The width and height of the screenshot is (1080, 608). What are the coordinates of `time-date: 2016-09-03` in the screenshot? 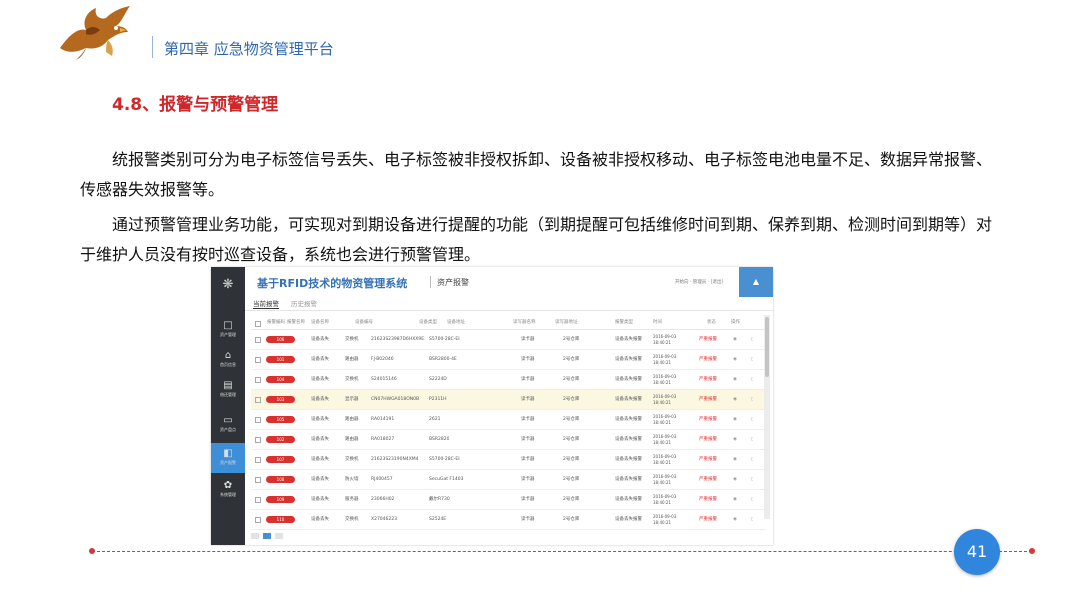 It's located at (665, 356).